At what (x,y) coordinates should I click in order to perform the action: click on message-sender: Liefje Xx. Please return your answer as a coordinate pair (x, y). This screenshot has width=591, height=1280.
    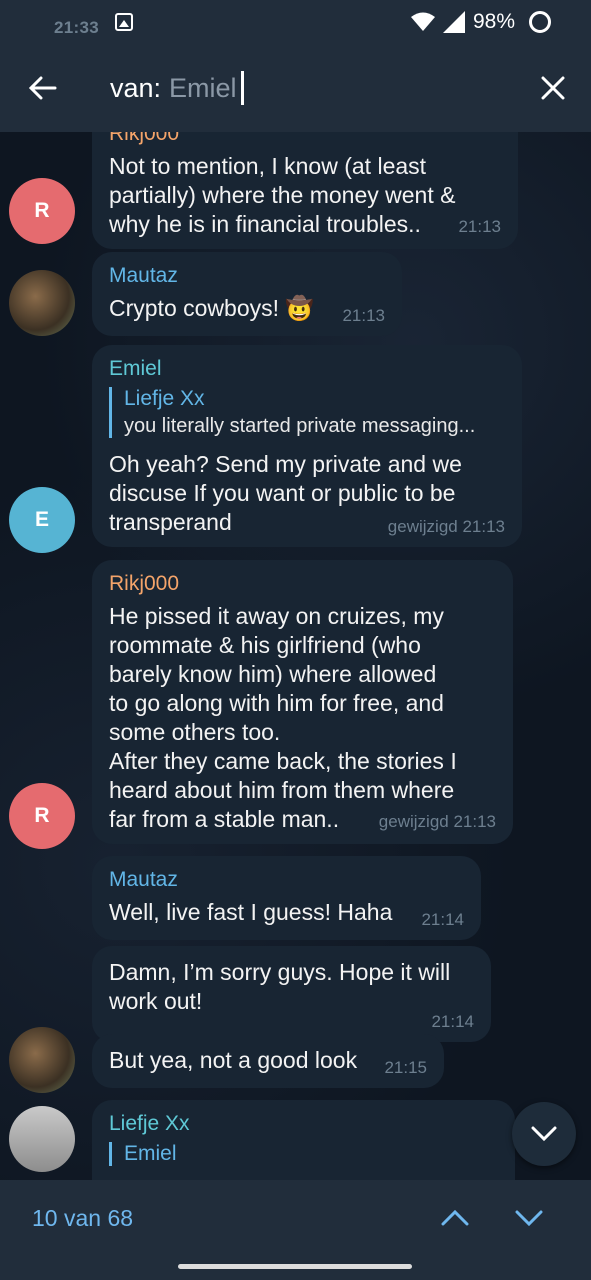
    Looking at the image, I should click on (149, 1123).